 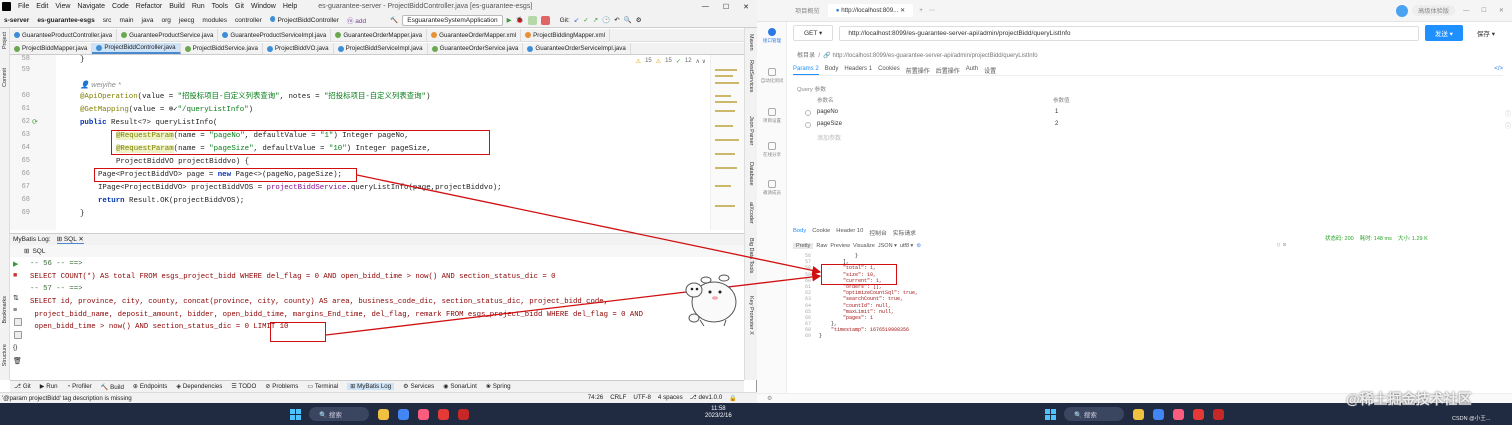 What do you see at coordinates (1443, 33) in the screenshot?
I see `send-button: 发送 ▾` at bounding box center [1443, 33].